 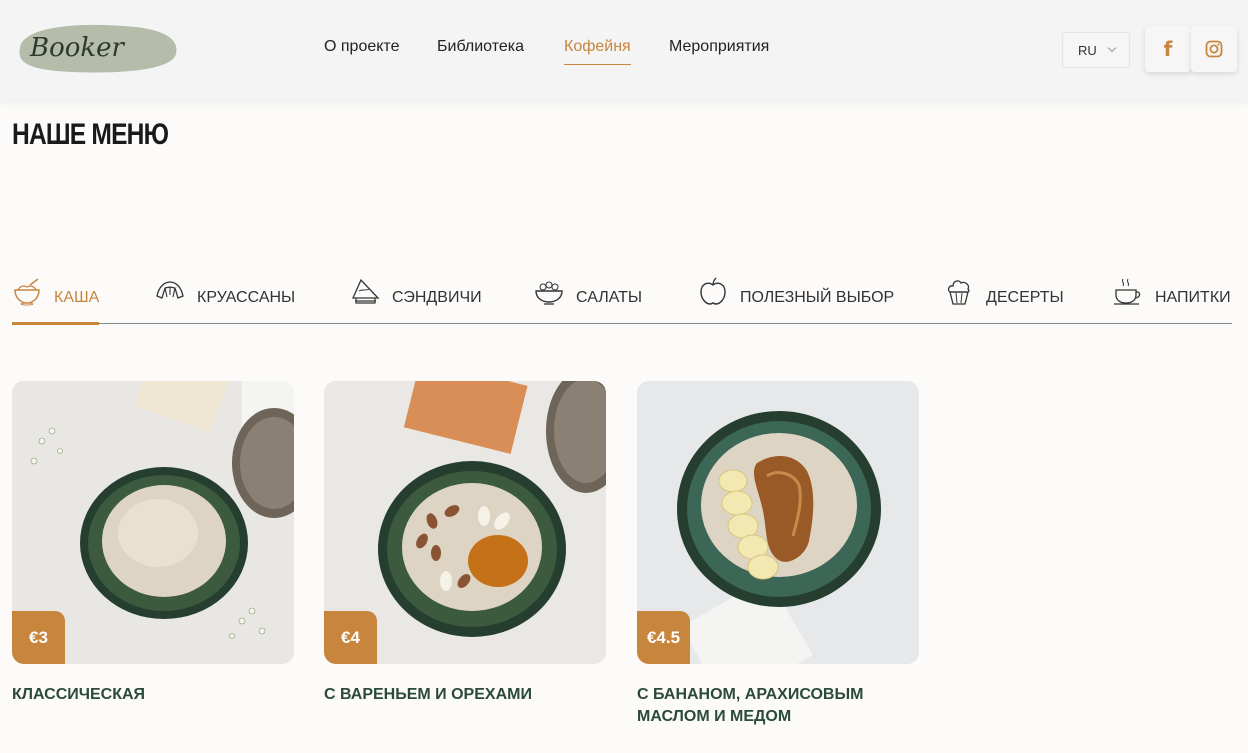 I want to click on tab-porridge: КАША, so click(x=56, y=301).